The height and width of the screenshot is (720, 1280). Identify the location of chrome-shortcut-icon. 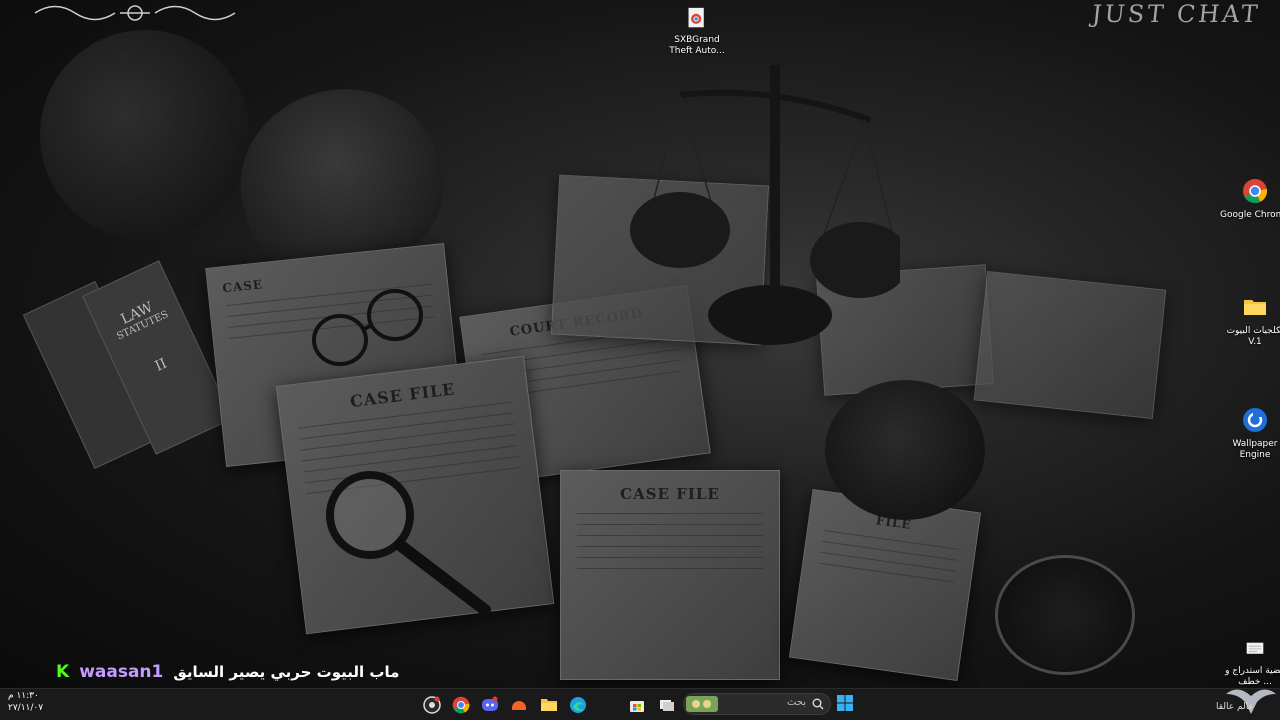
(696, 17).